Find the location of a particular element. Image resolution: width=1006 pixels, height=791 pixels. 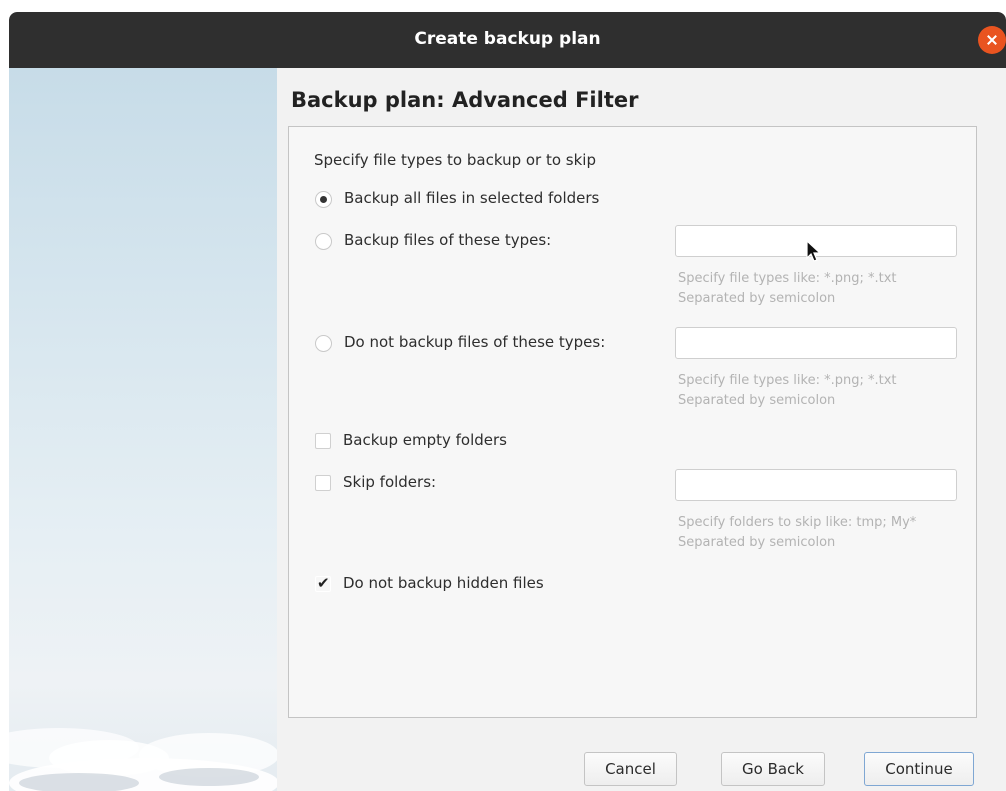

skip-folders-hint-1: Specify folders to skip like: tmp; My* is located at coordinates (797, 522).